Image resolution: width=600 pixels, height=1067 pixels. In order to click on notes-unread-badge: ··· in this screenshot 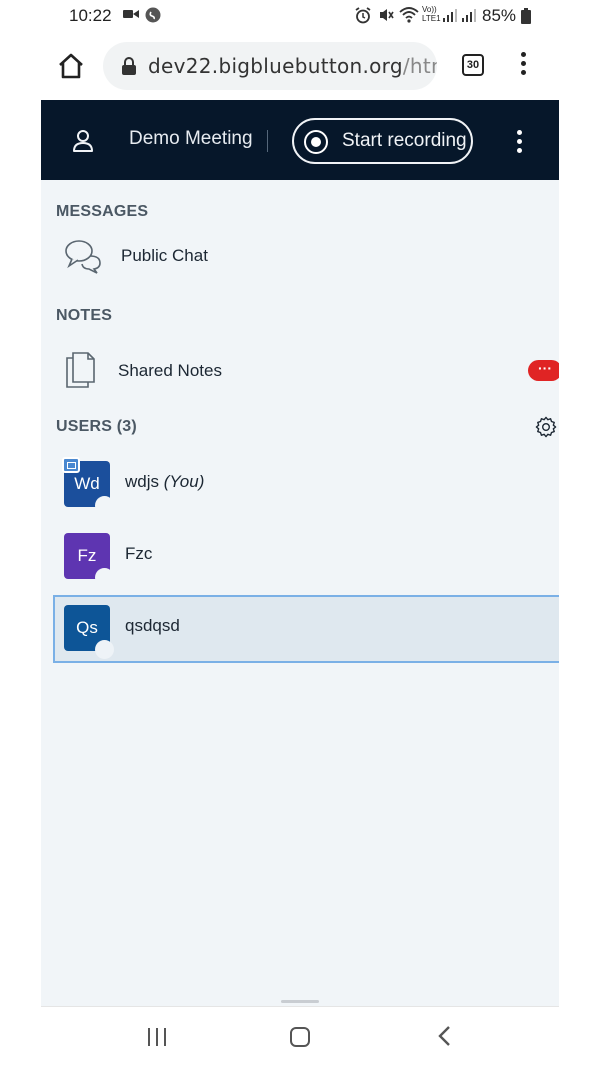, I will do `click(543, 370)`.